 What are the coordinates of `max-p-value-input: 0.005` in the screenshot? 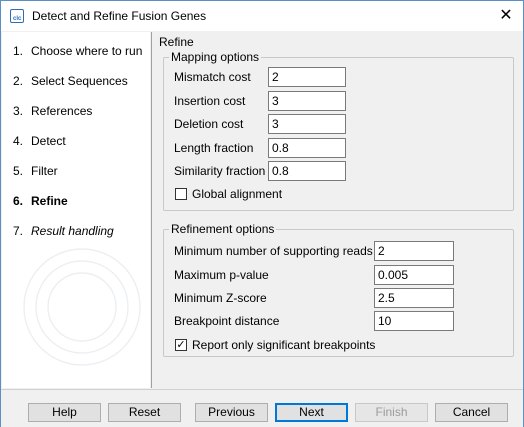 It's located at (414, 275).